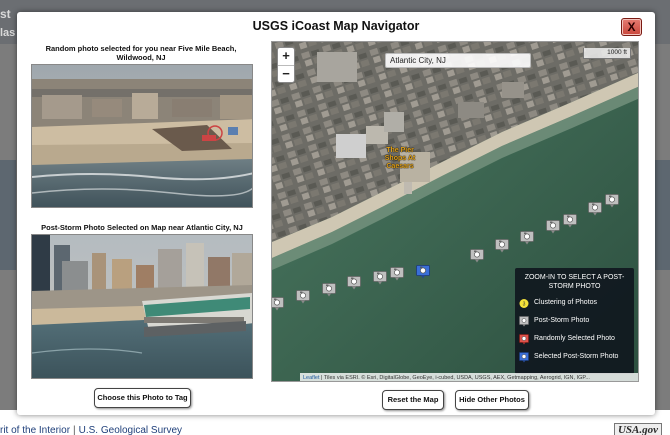 Image resolution: width=670 pixels, height=435 pixels. What do you see at coordinates (413, 400) in the screenshot?
I see `reset-map-button: Reset the Map` at bounding box center [413, 400].